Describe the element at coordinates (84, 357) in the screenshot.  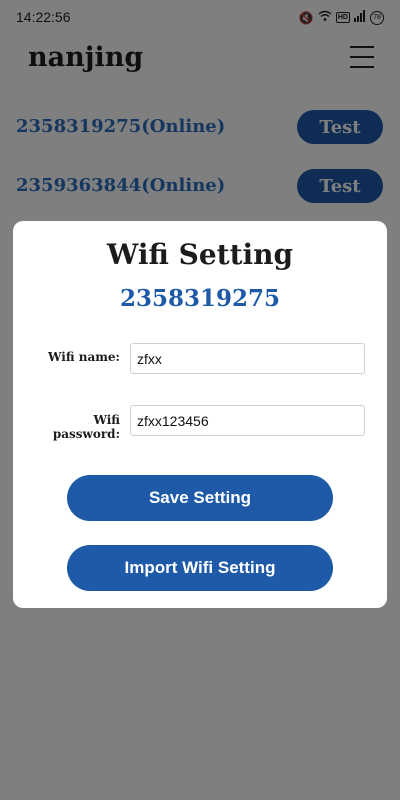
I see `wifi-name-label: Wifi name:` at that location.